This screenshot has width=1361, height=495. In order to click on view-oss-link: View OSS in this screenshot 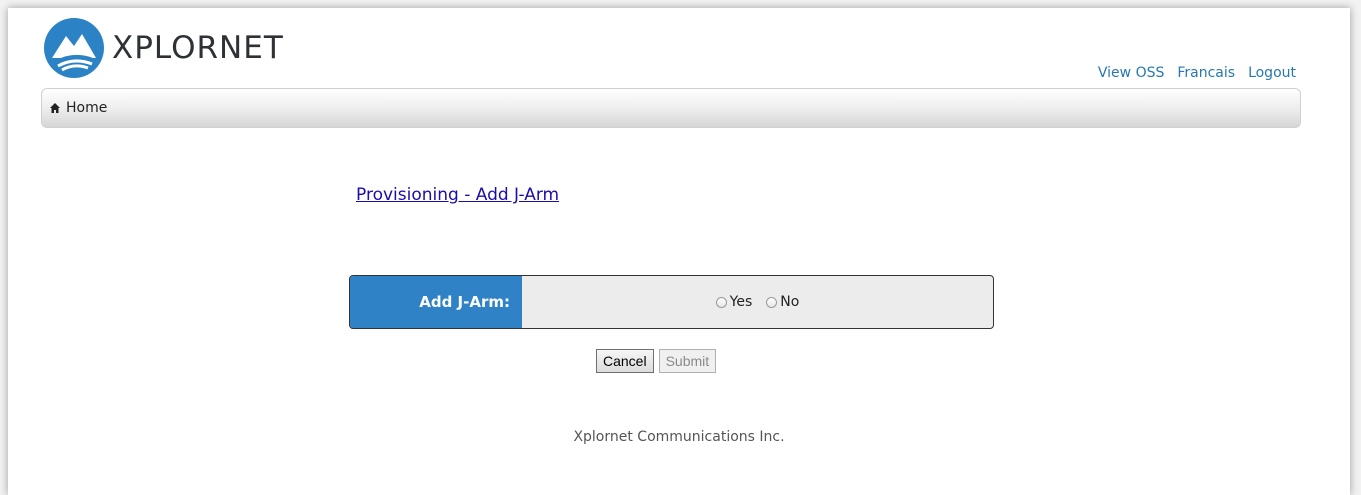, I will do `click(1131, 73)`.